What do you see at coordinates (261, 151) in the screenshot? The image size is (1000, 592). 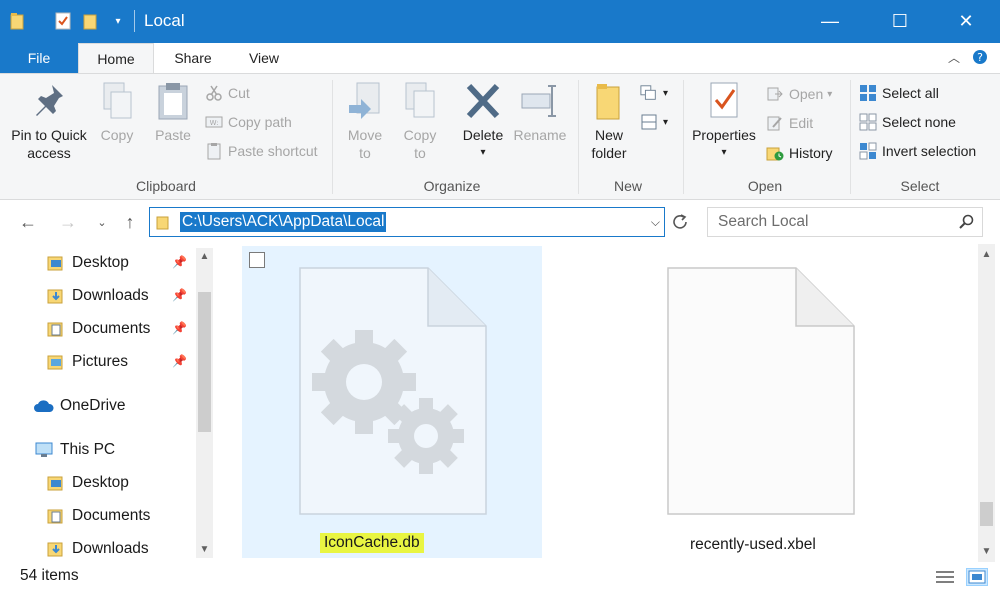 I see `paste-shortcut-button: Paste shortcut` at bounding box center [261, 151].